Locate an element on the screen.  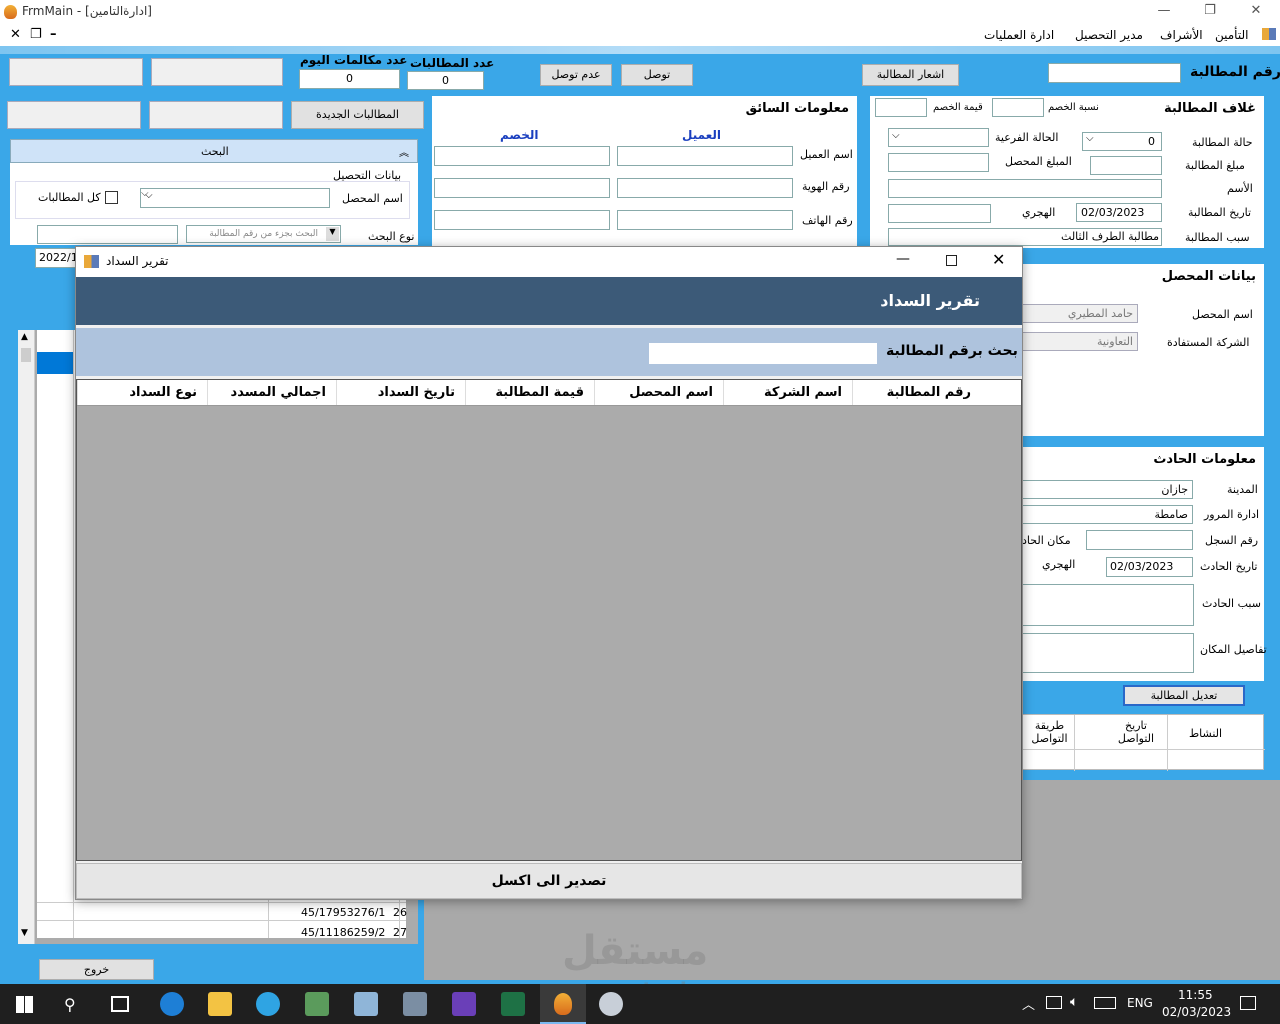
search-panel-header: البحث ︽ is located at coordinates (214, 151).